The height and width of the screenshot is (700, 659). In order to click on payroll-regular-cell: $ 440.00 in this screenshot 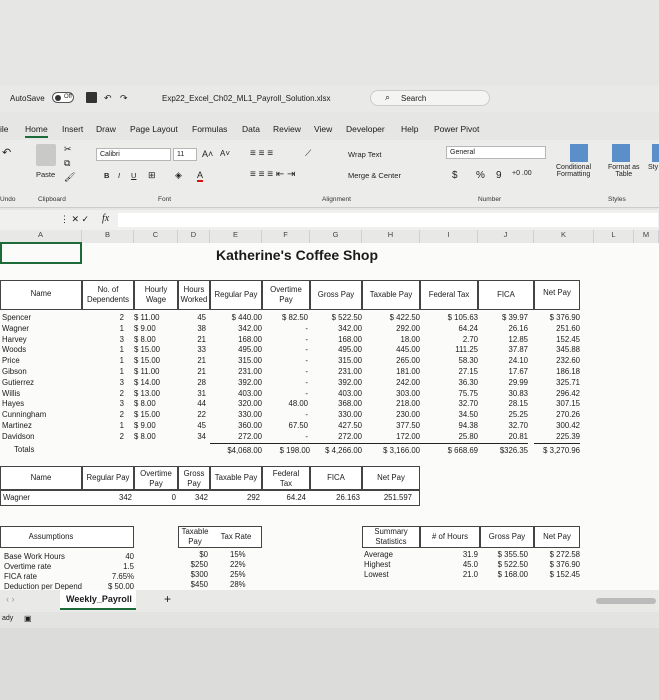, I will do `click(236, 318)`.